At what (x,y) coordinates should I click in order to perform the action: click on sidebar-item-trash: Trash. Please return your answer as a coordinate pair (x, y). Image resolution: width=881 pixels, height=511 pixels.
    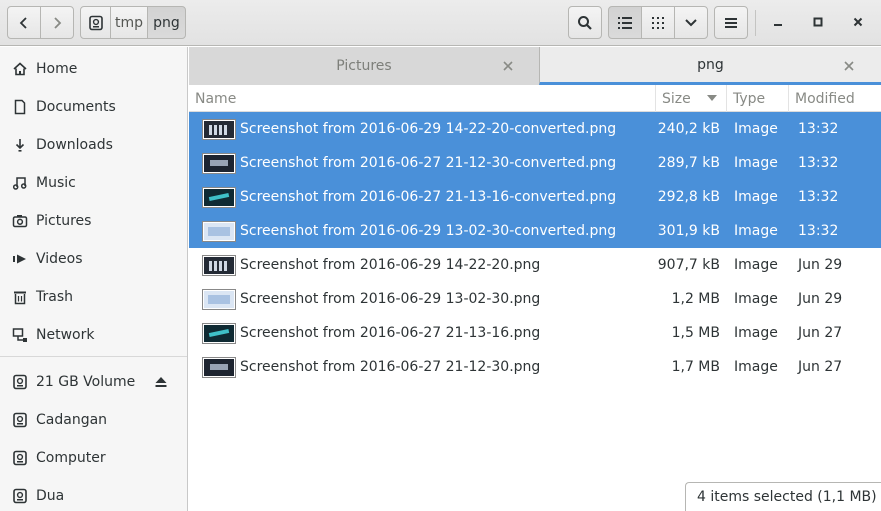
    Looking at the image, I should click on (93, 297).